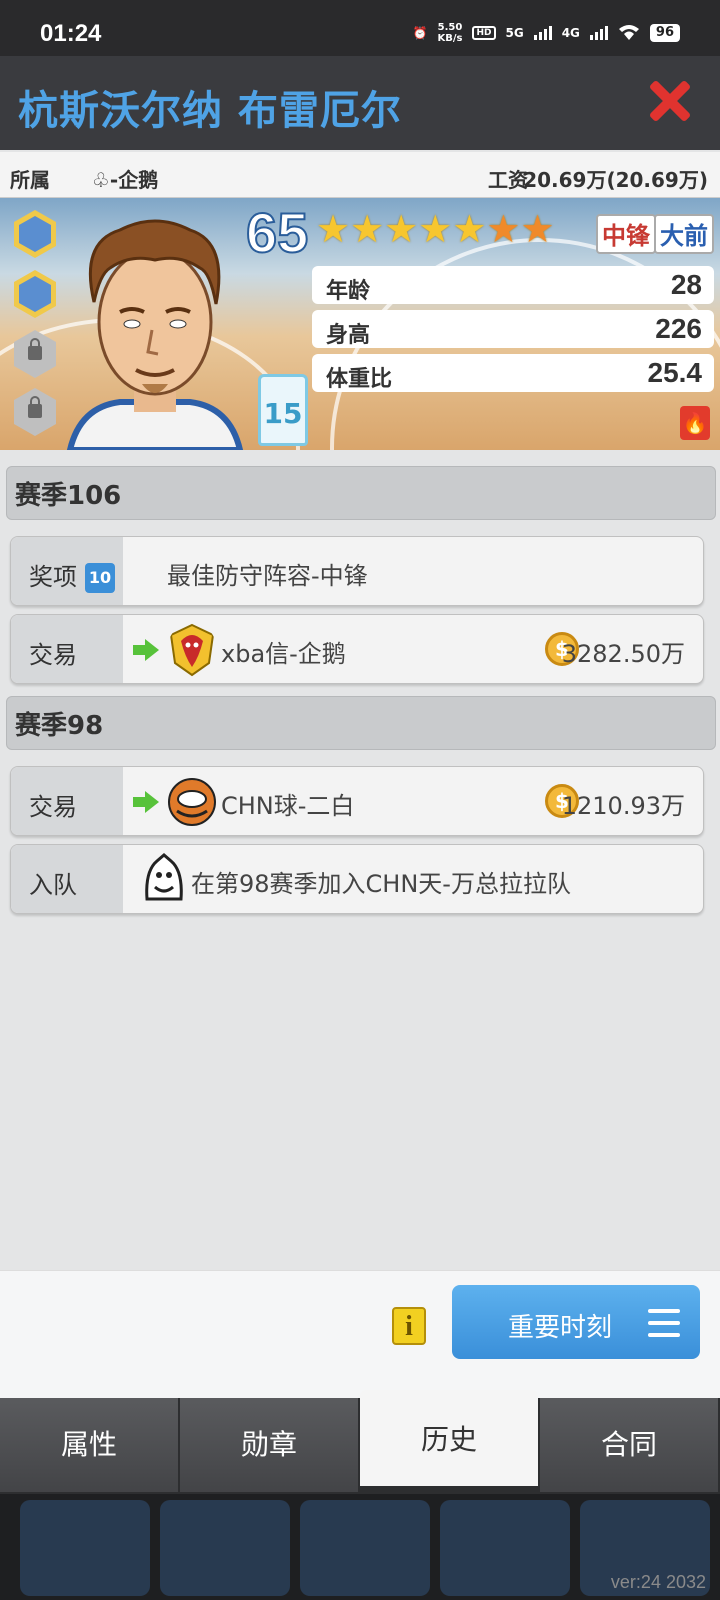  What do you see at coordinates (155, 334) in the screenshot?
I see `player-avatar` at bounding box center [155, 334].